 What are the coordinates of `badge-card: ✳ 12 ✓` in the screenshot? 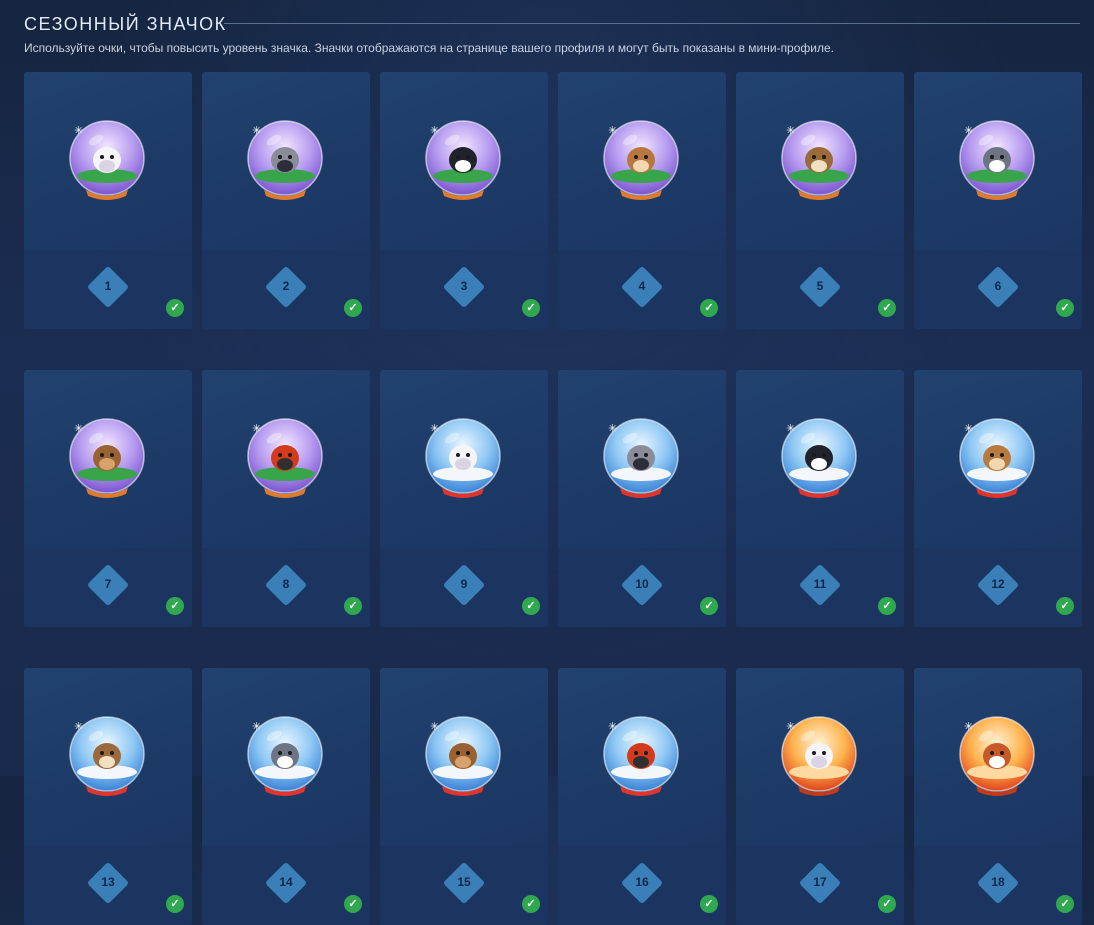 It's located at (998, 498).